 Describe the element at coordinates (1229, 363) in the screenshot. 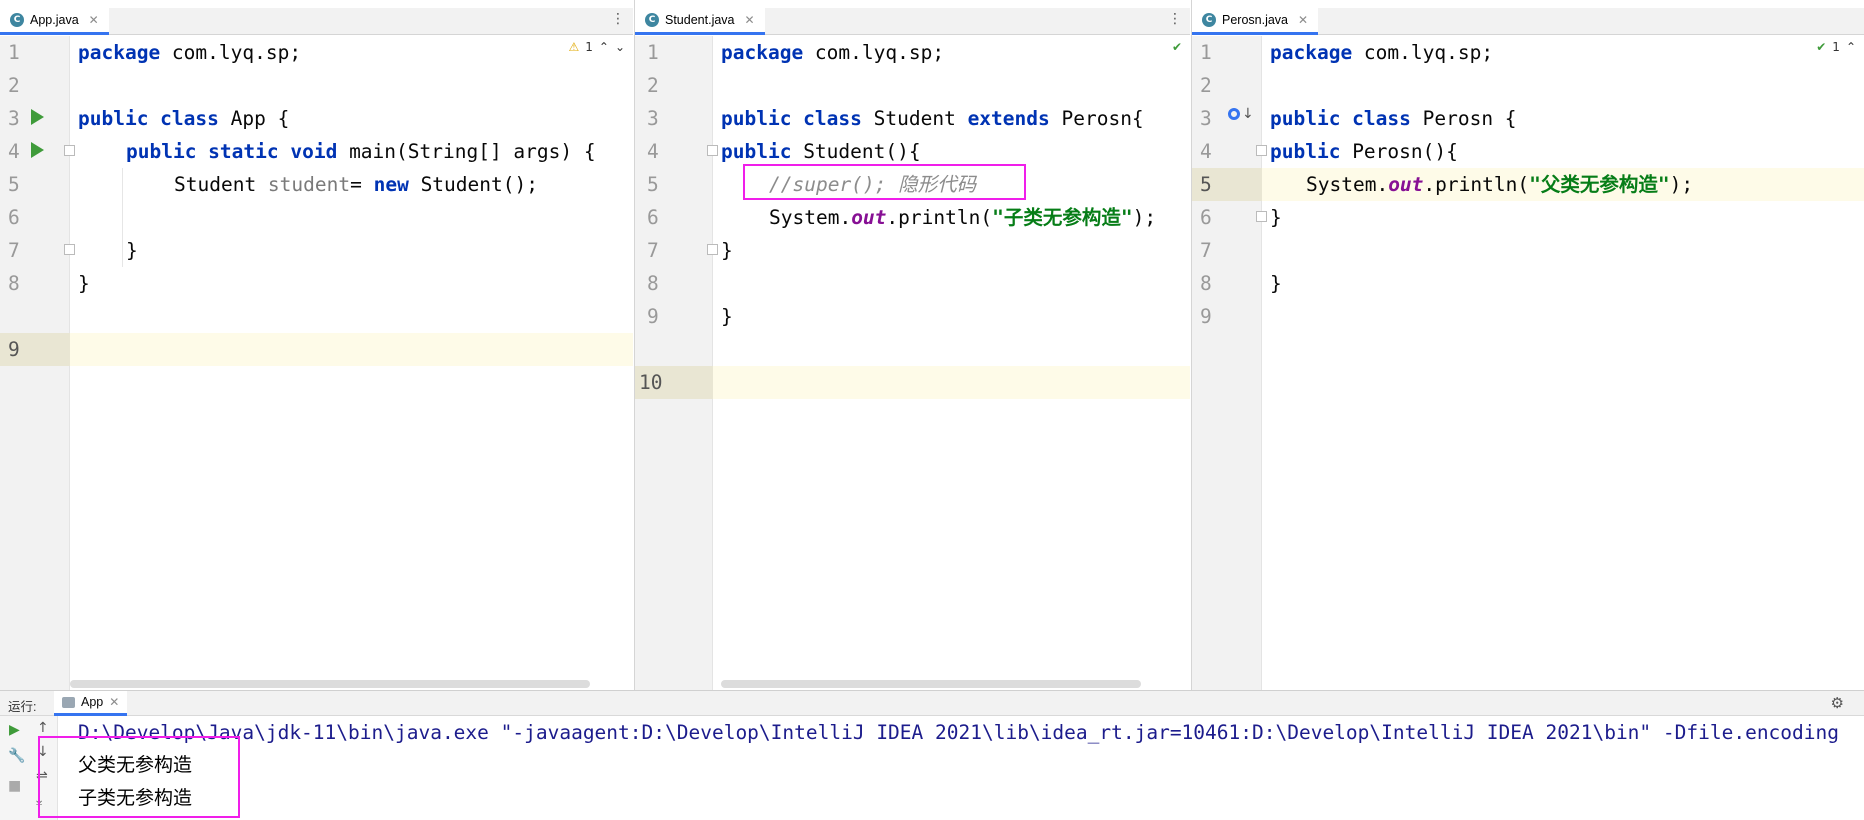

I see `line-gutter: 1 2 3 4 5 6 7 8 9 ↓` at that location.